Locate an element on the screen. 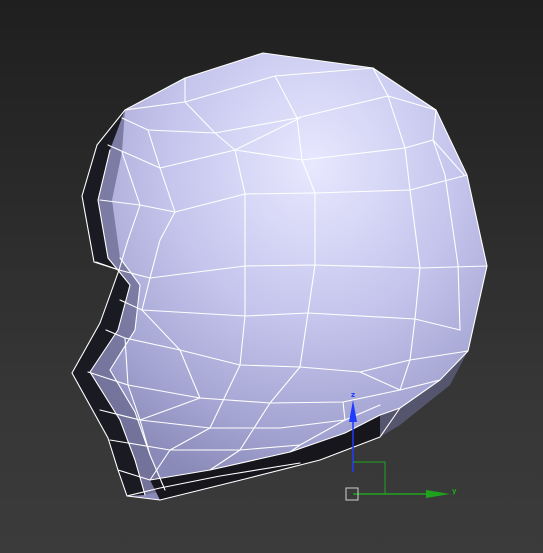 The height and width of the screenshot is (553, 543). gizmo-y-label: y is located at coordinates (454, 491).